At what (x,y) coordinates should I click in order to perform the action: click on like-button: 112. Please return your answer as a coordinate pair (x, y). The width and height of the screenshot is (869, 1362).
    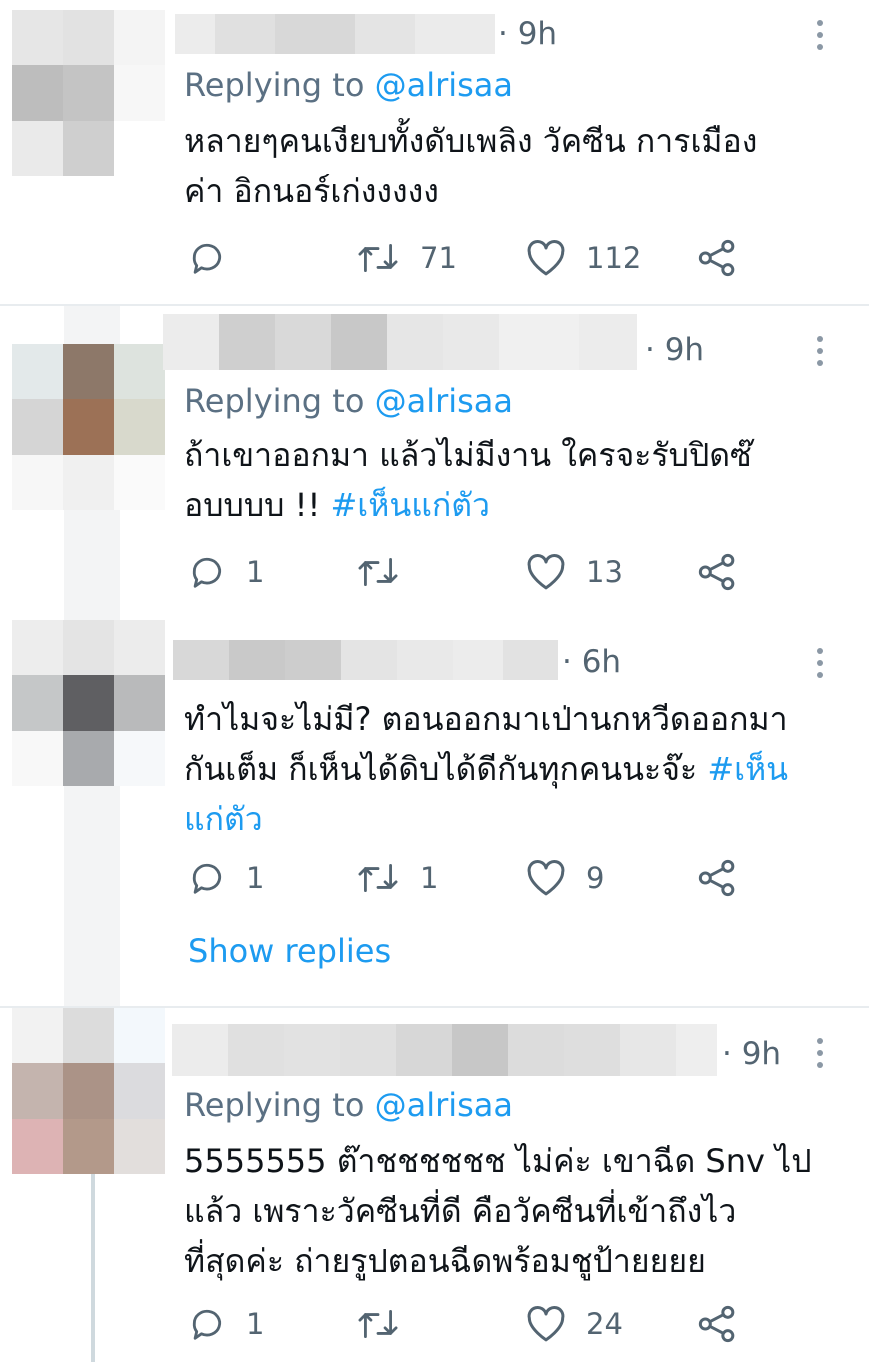
    Looking at the image, I should click on (583, 258).